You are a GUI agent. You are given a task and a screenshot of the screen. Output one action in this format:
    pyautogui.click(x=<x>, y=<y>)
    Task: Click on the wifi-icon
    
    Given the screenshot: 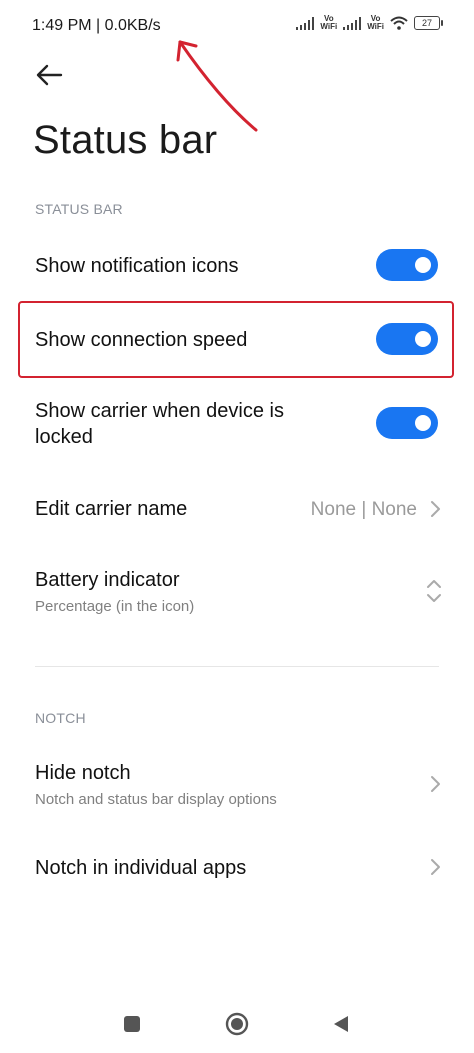 What is the action you would take?
    pyautogui.click(x=399, y=23)
    